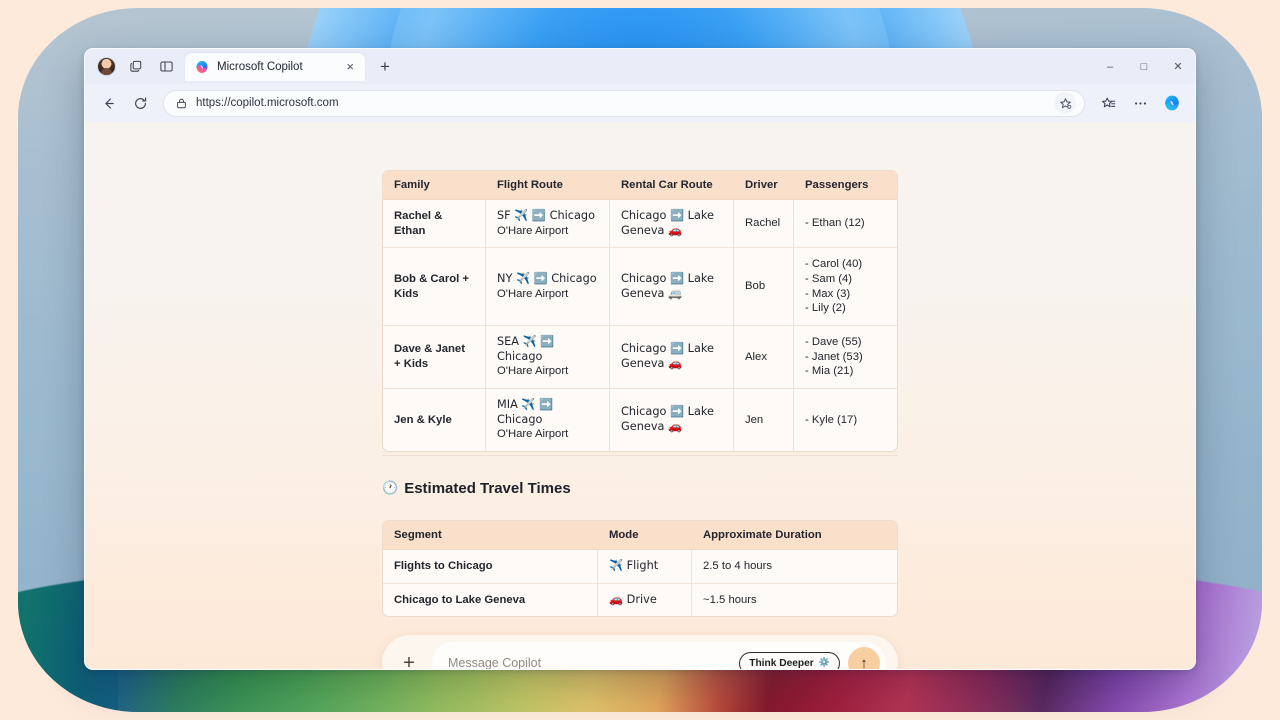  What do you see at coordinates (1140, 103) in the screenshot?
I see `settings-more-icon` at bounding box center [1140, 103].